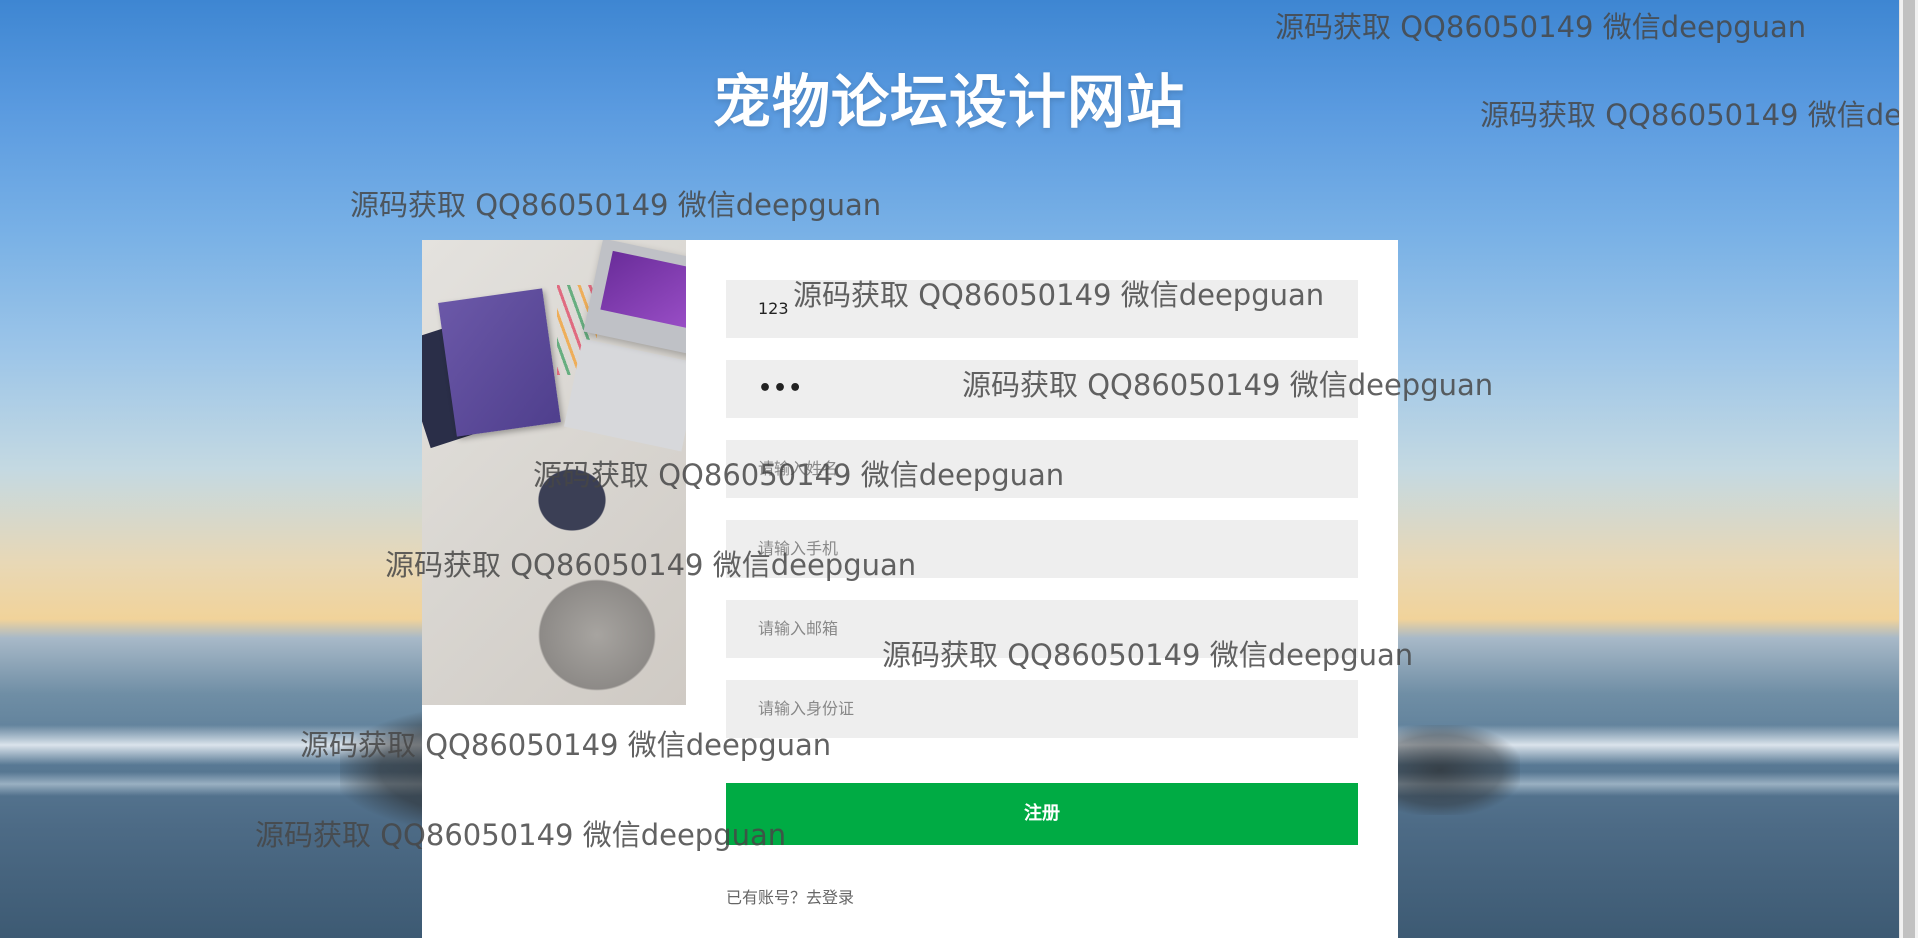 Image resolution: width=1918 pixels, height=938 pixels. Describe the element at coordinates (1042, 814) in the screenshot. I see `register-button: 注册` at that location.